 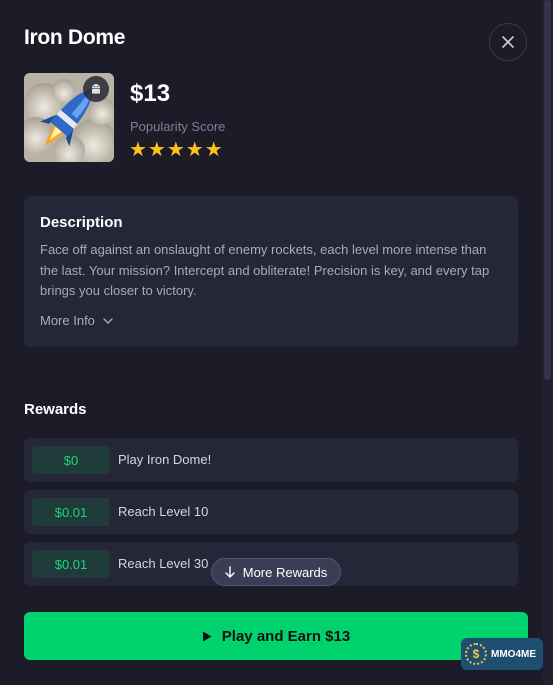 I want to click on reward-row: $0 Play Iron Dome!, so click(x=271, y=460).